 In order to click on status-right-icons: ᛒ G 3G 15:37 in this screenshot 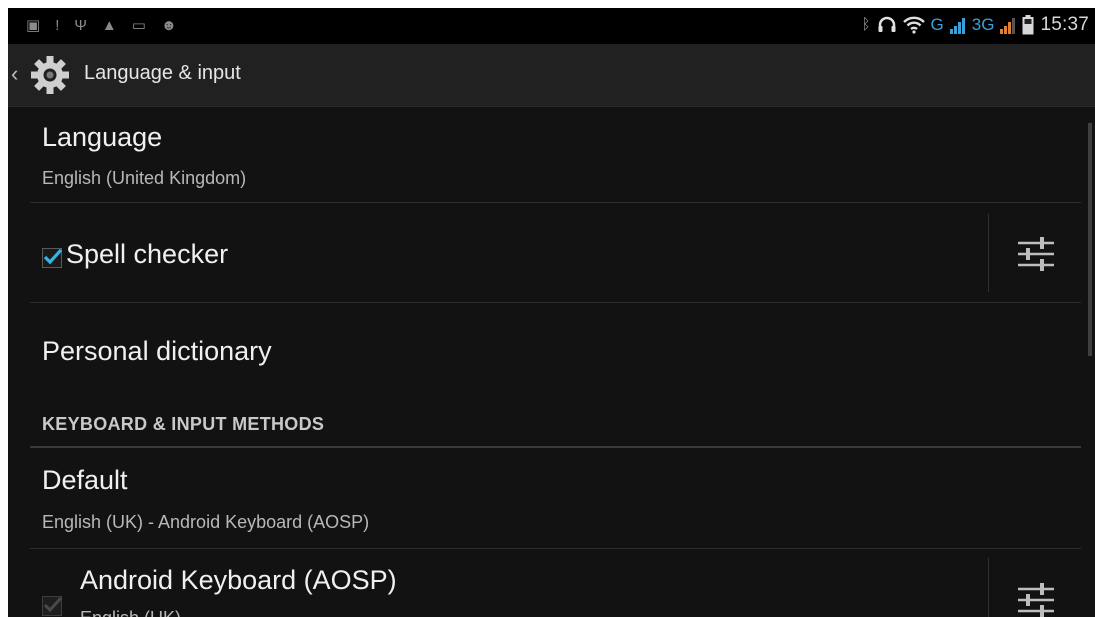, I will do `click(975, 25)`.